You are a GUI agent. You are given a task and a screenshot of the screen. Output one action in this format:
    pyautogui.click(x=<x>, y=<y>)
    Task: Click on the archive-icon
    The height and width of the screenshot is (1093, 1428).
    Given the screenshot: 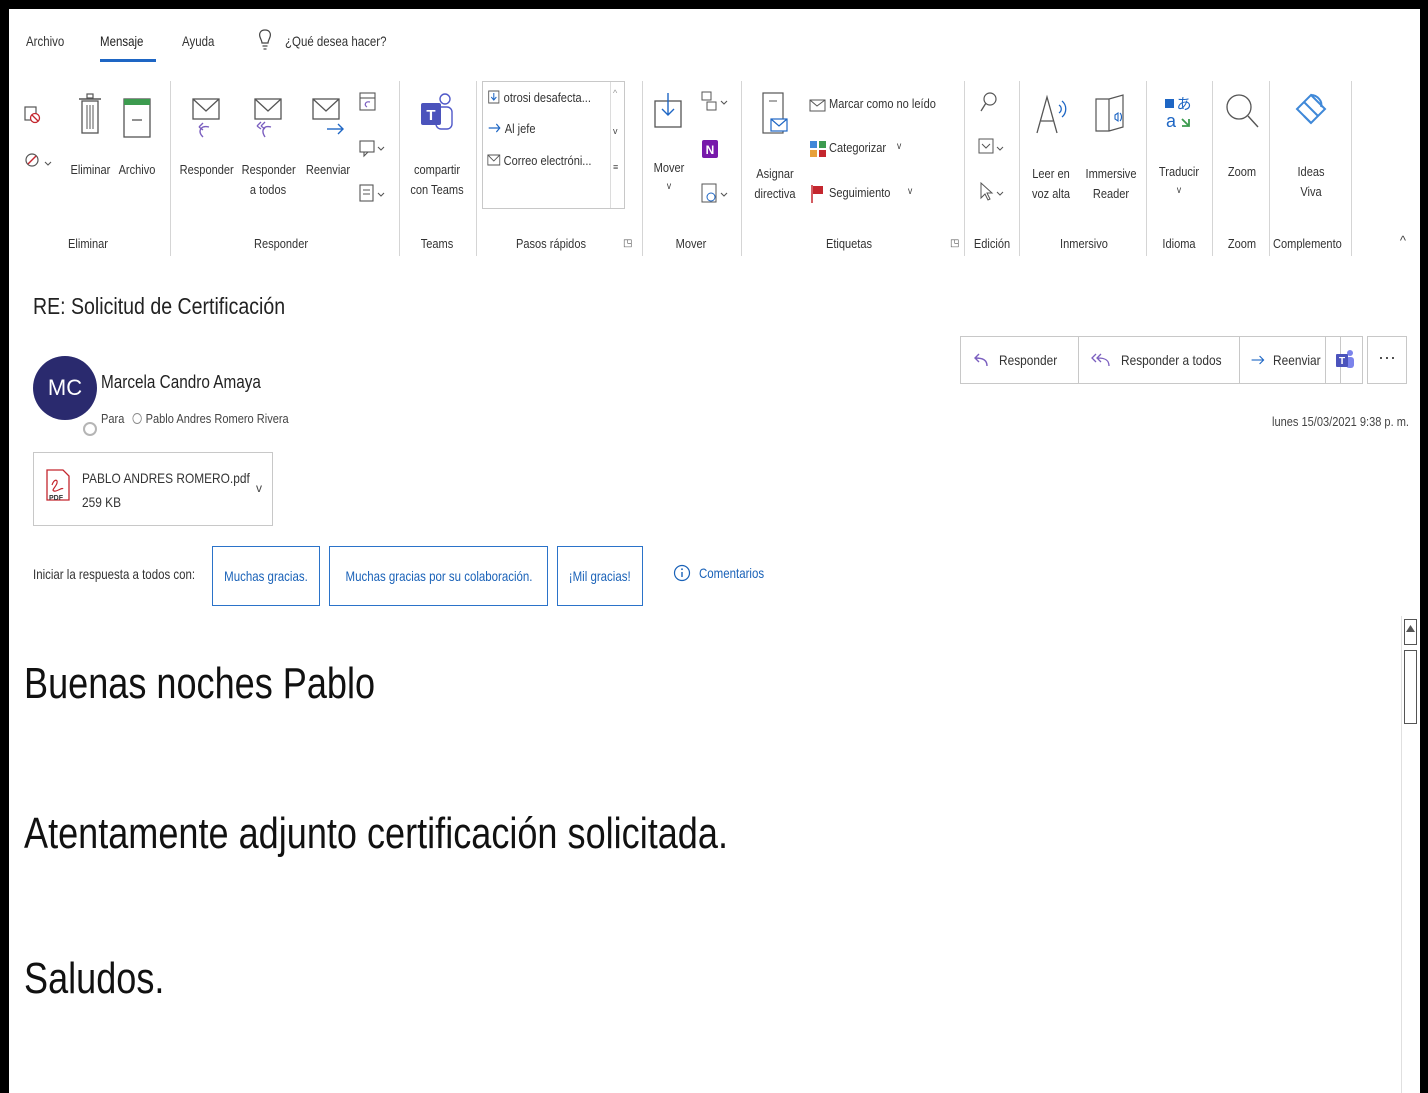 What is the action you would take?
    pyautogui.click(x=137, y=118)
    